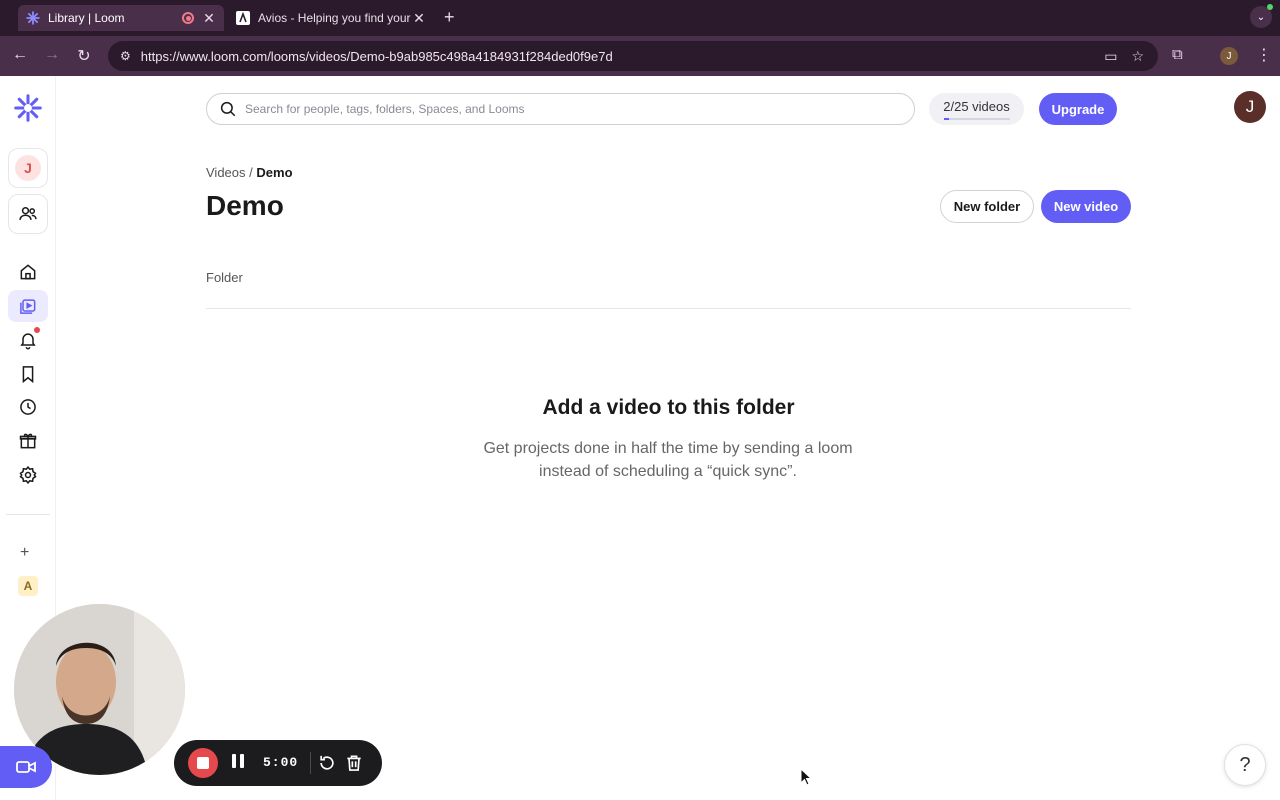  What do you see at coordinates (976, 106) in the screenshot?
I see `quota-label: 2/25 videos` at bounding box center [976, 106].